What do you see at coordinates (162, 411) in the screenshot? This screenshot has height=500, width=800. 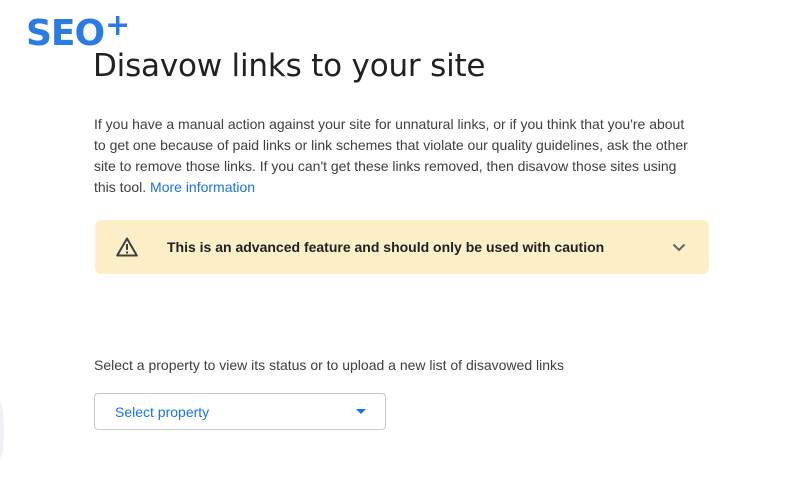 I see `select-property-label: Select property` at bounding box center [162, 411].